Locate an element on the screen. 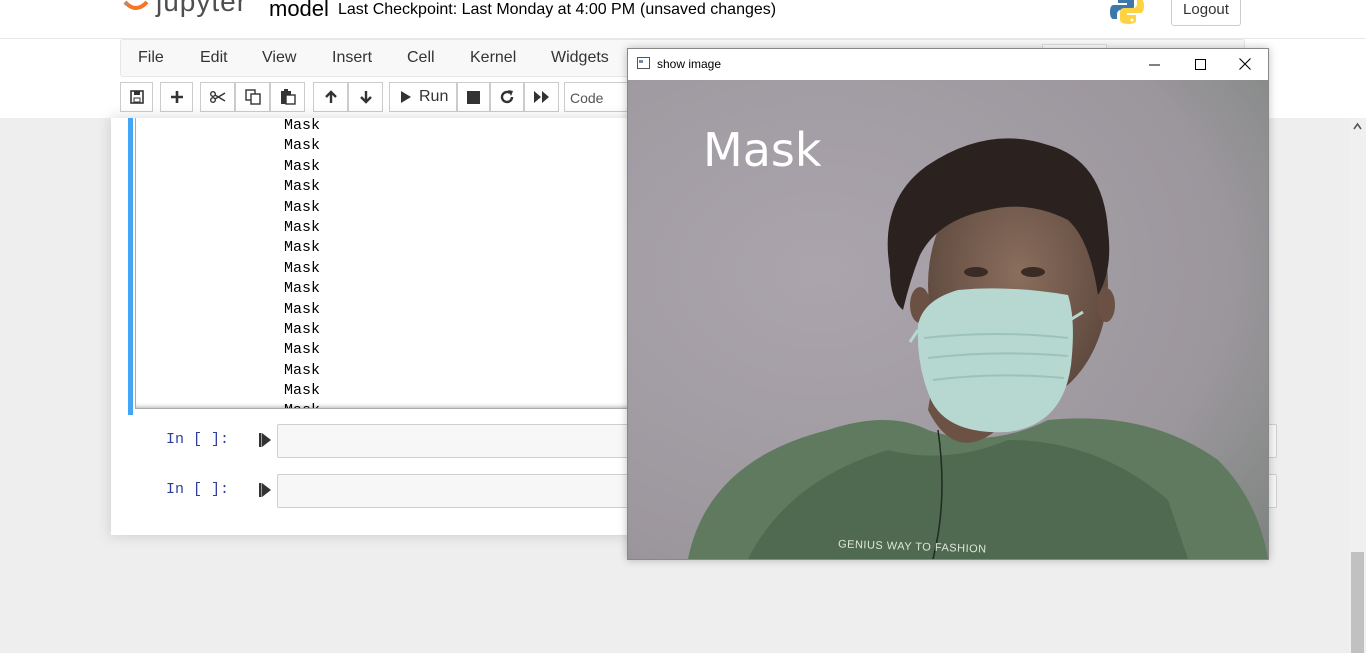 The width and height of the screenshot is (1366, 653). insert-cell-button is located at coordinates (176, 97).